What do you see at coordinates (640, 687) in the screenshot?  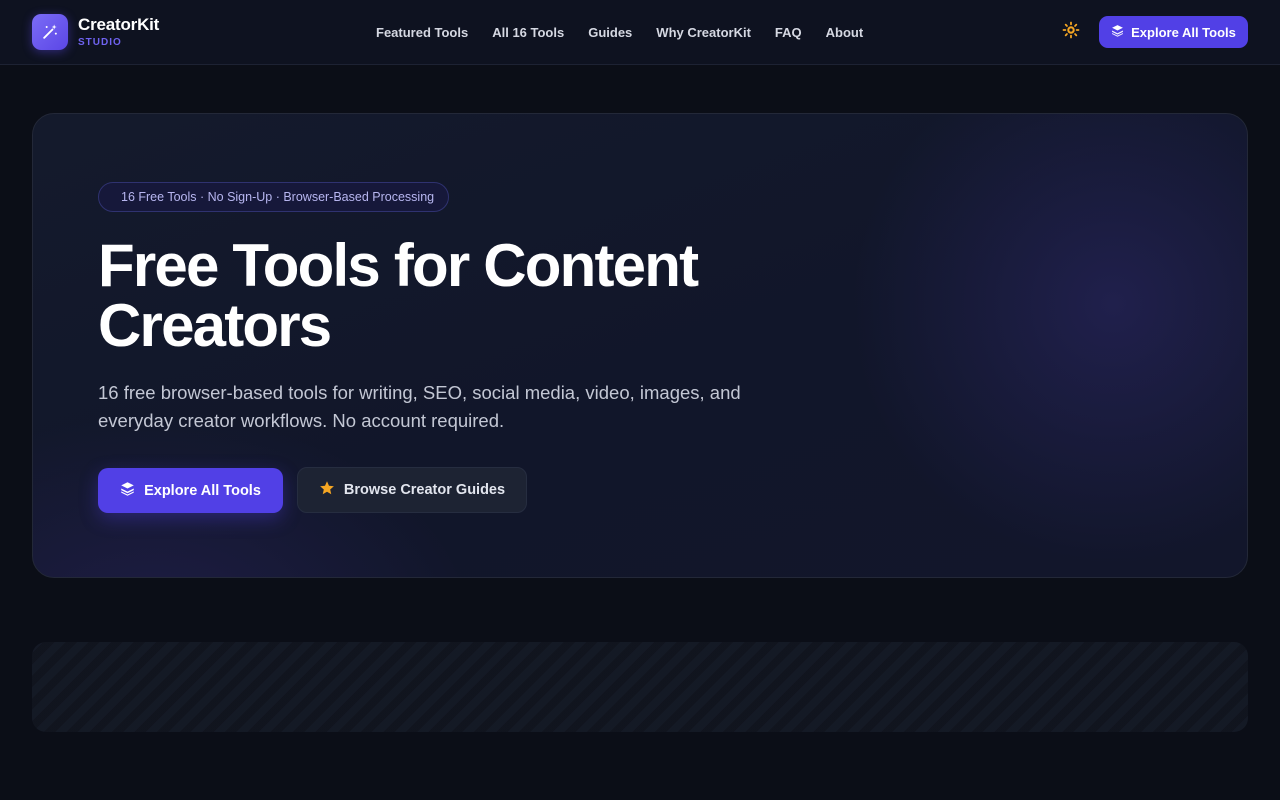 I see `loading-placeholder` at bounding box center [640, 687].